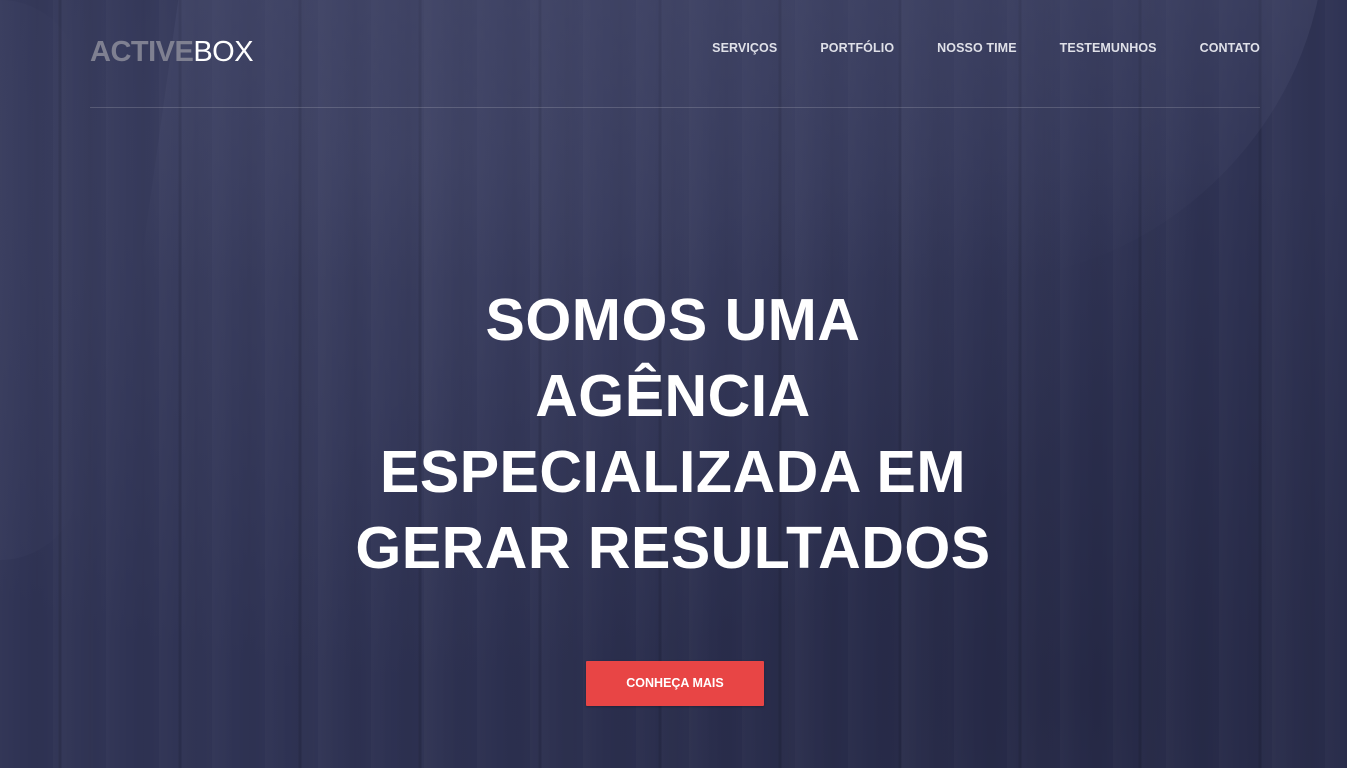 The width and height of the screenshot is (1347, 768). I want to click on headline-line: ESPECIALIZADA EM, so click(672, 472).